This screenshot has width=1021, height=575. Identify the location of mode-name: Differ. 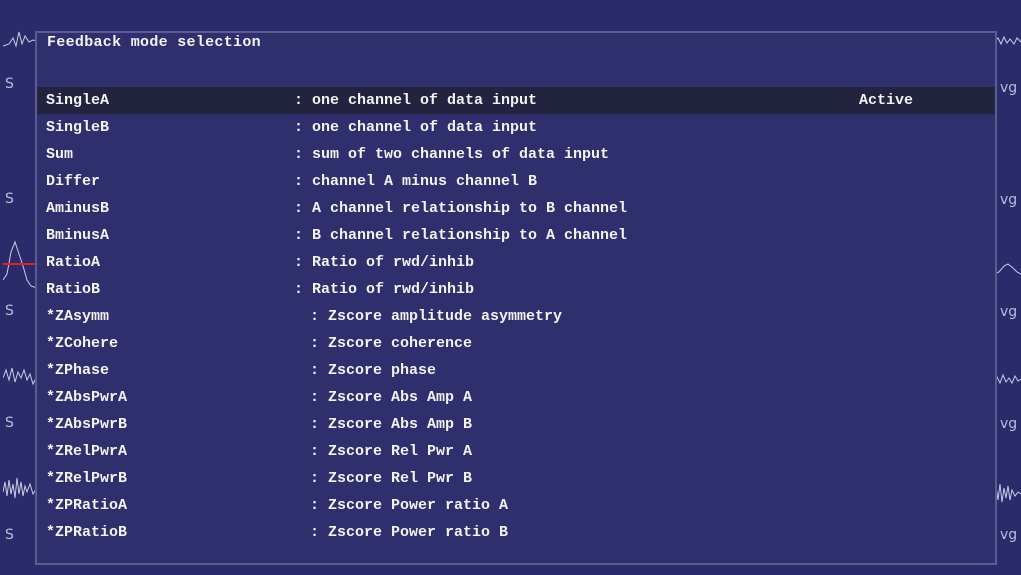
(73, 181).